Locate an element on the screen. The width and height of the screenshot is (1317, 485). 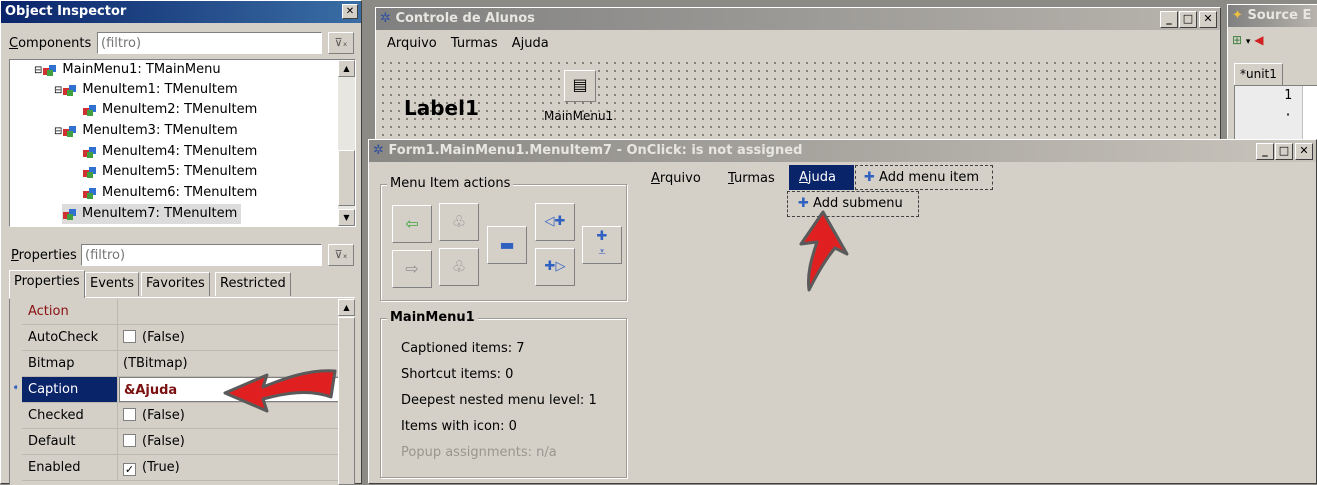
arrow-left-icon: ⇦ is located at coordinates (412, 223).